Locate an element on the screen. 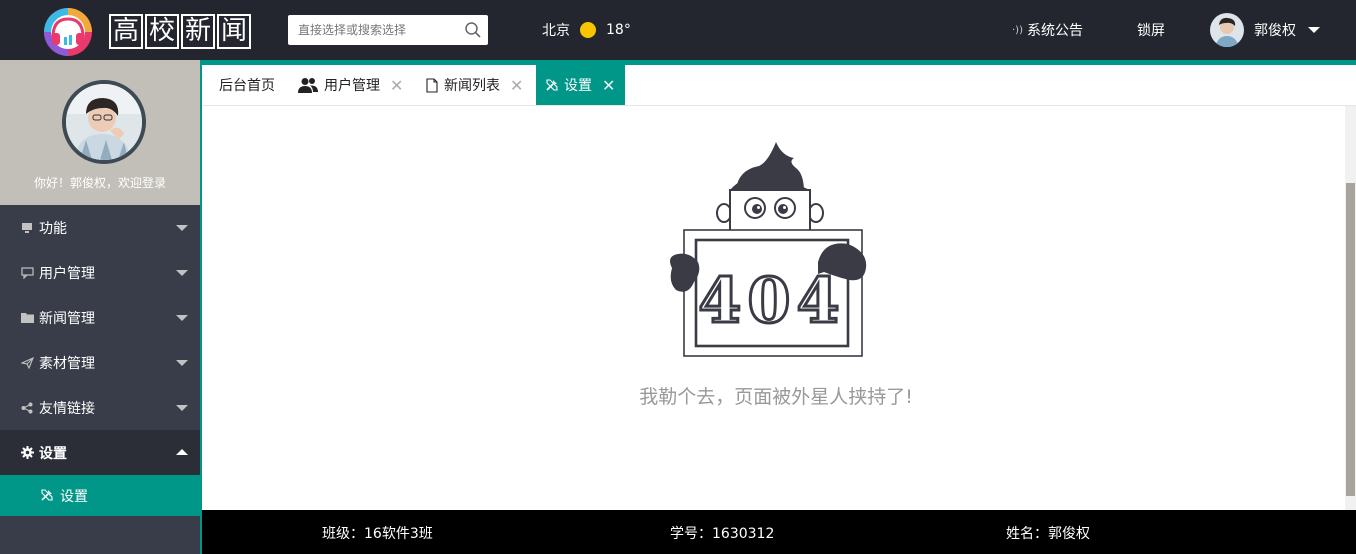 Image resolution: width=1356 pixels, height=554 pixels. tab-news-list: 新闻列表 ✕ is located at coordinates (474, 85).